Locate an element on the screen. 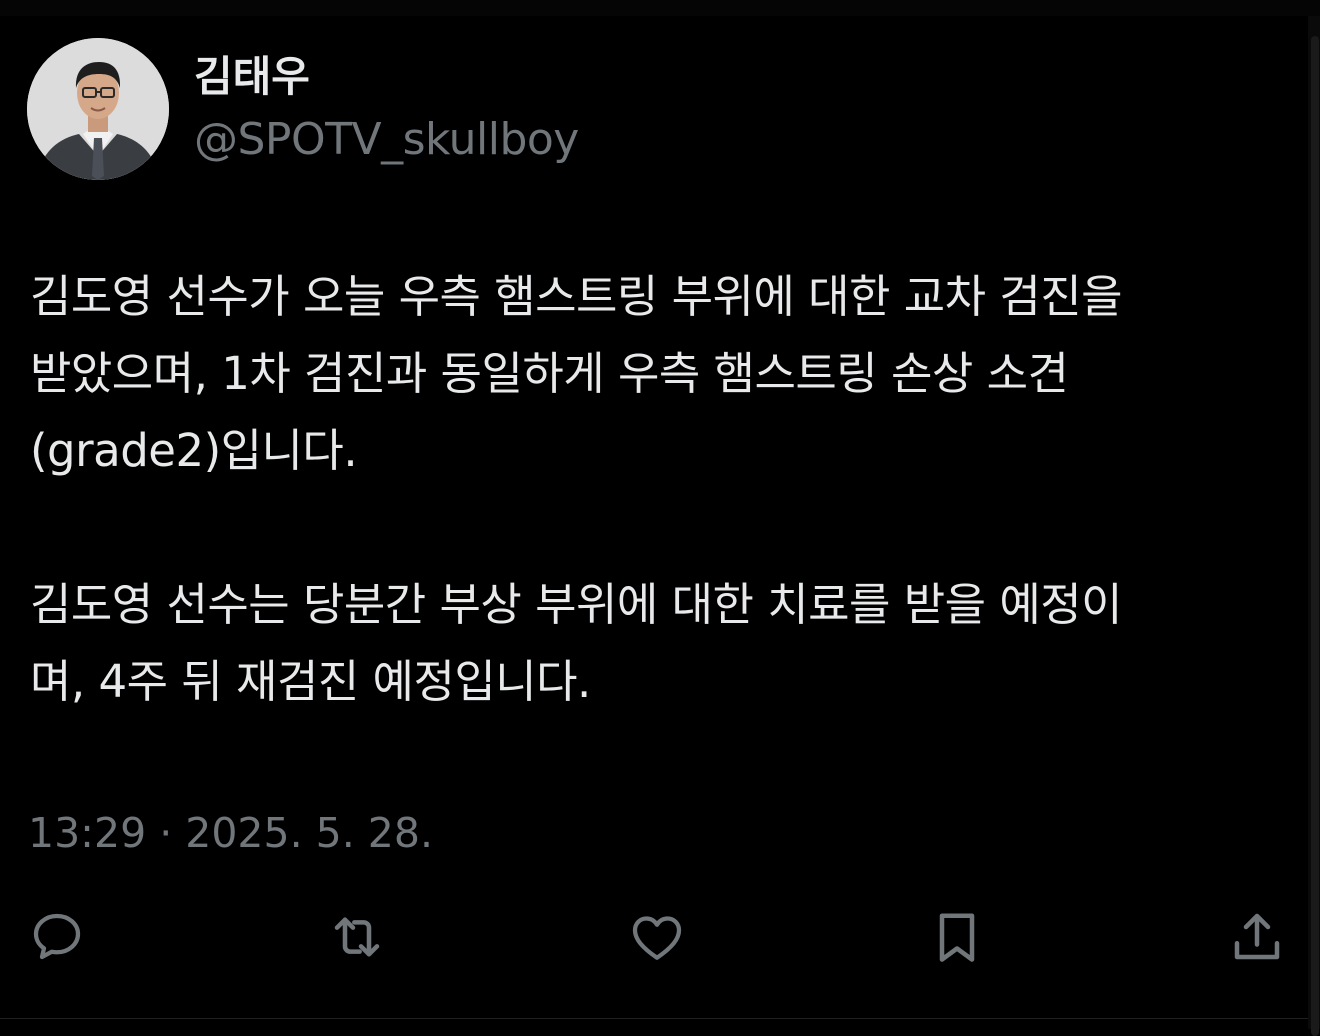  bookmark-icon is located at coordinates (957, 937).